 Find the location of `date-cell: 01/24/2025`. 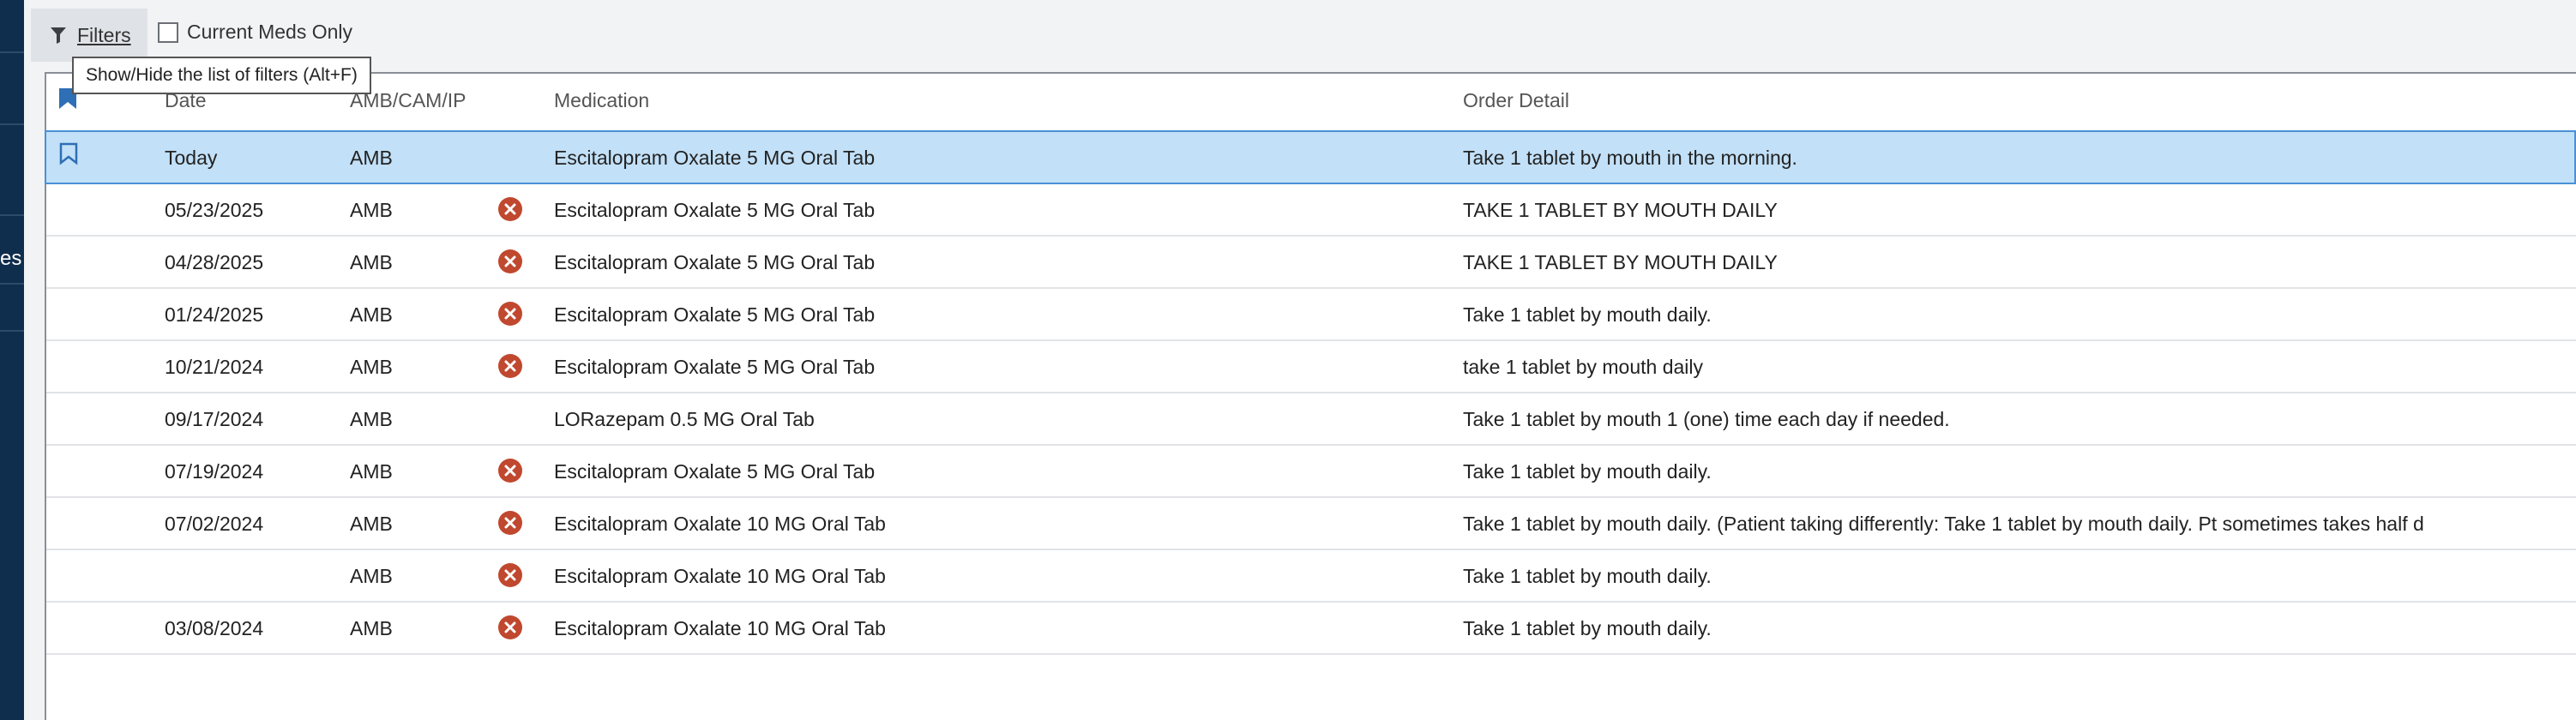

date-cell: 01/24/2025 is located at coordinates (214, 314).